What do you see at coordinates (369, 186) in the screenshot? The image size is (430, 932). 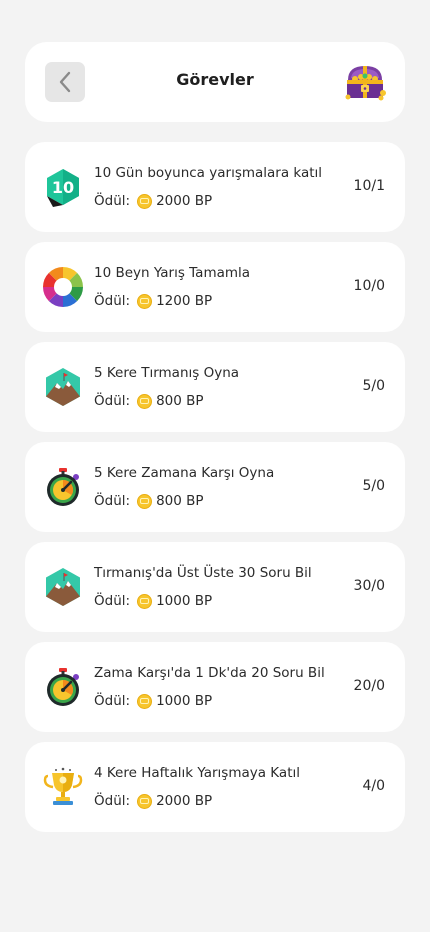 I see `task-progress: 10/1` at bounding box center [369, 186].